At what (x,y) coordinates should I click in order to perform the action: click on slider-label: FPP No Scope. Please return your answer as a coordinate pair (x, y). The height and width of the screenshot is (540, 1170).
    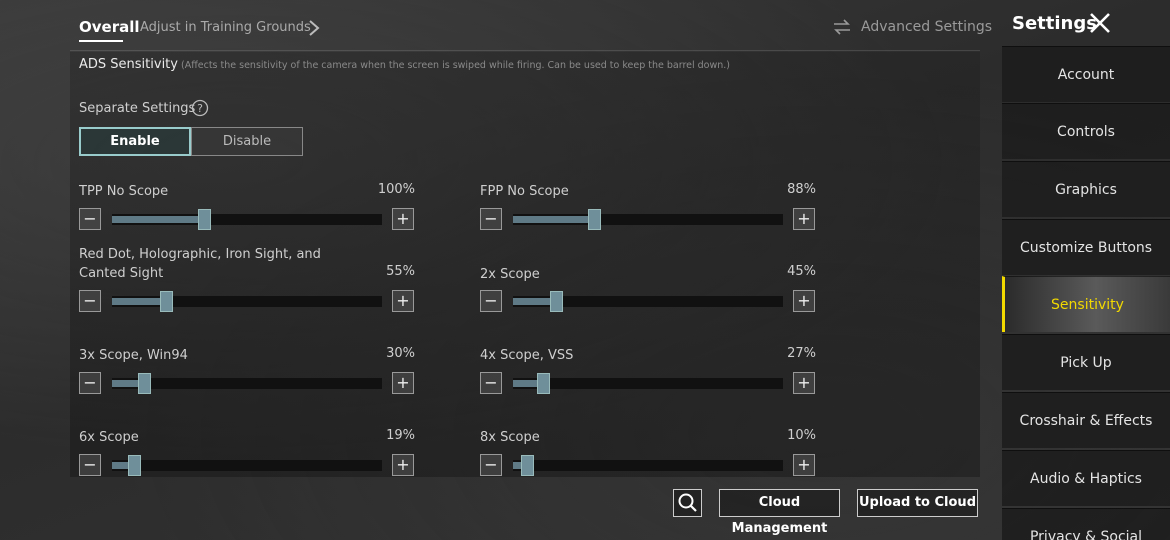
    Looking at the image, I should click on (524, 191).